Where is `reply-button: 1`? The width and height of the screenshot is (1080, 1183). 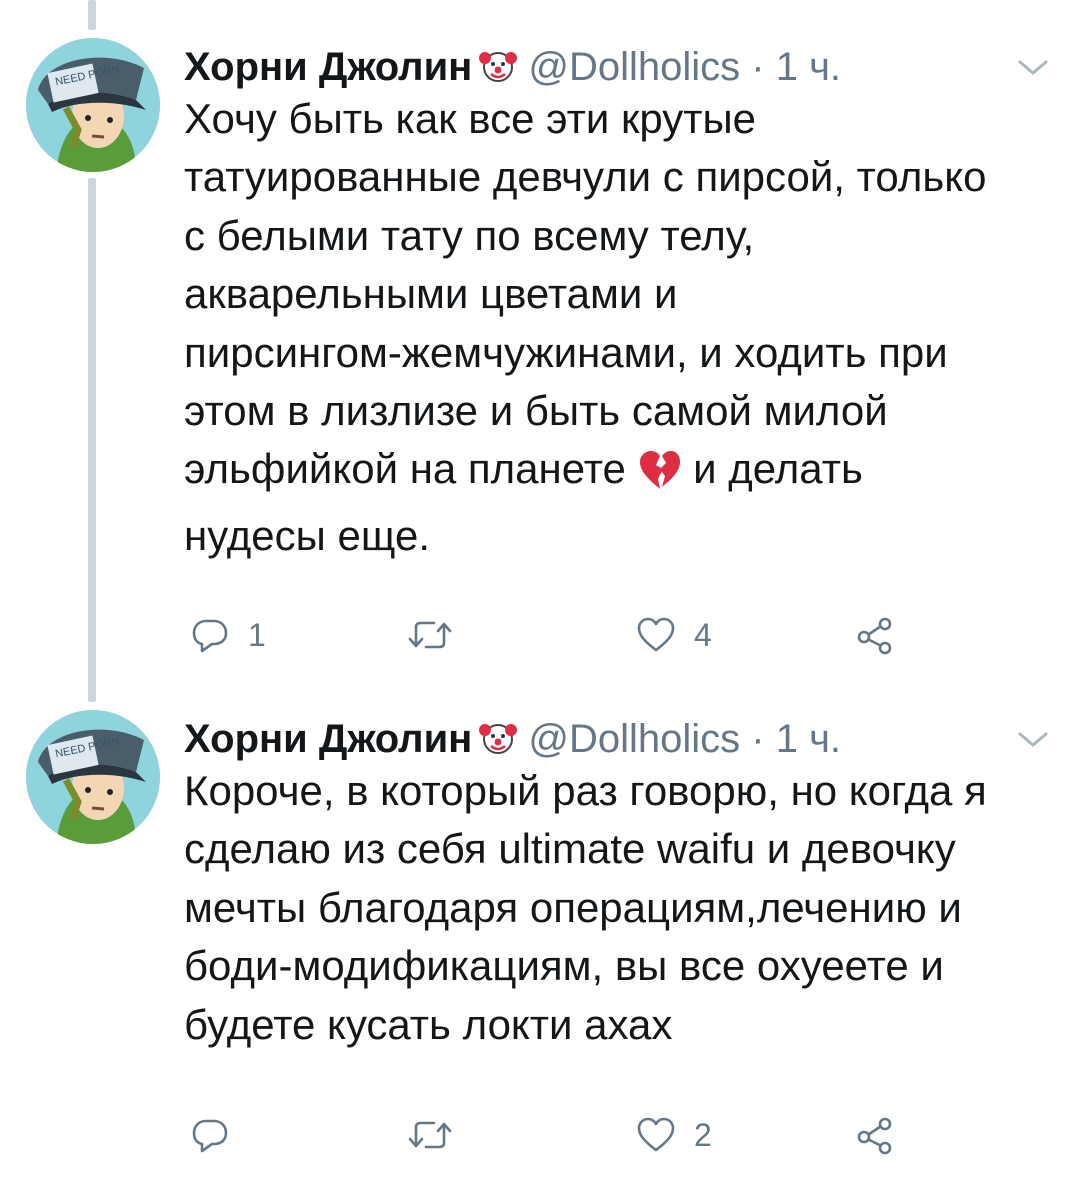
reply-button: 1 is located at coordinates (228, 635).